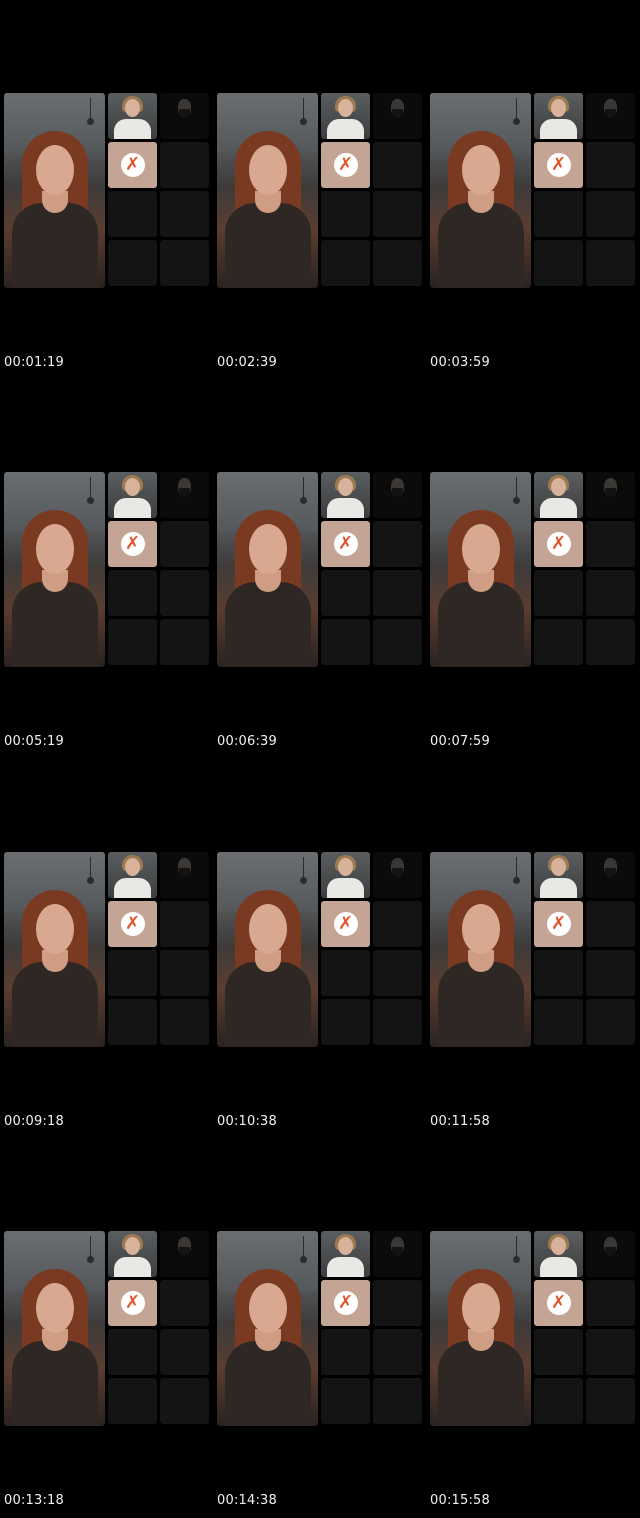 The width and height of the screenshot is (640, 1518). Describe the element at coordinates (247, 741) in the screenshot. I see `frame-timestamp: 00:06:39` at that location.